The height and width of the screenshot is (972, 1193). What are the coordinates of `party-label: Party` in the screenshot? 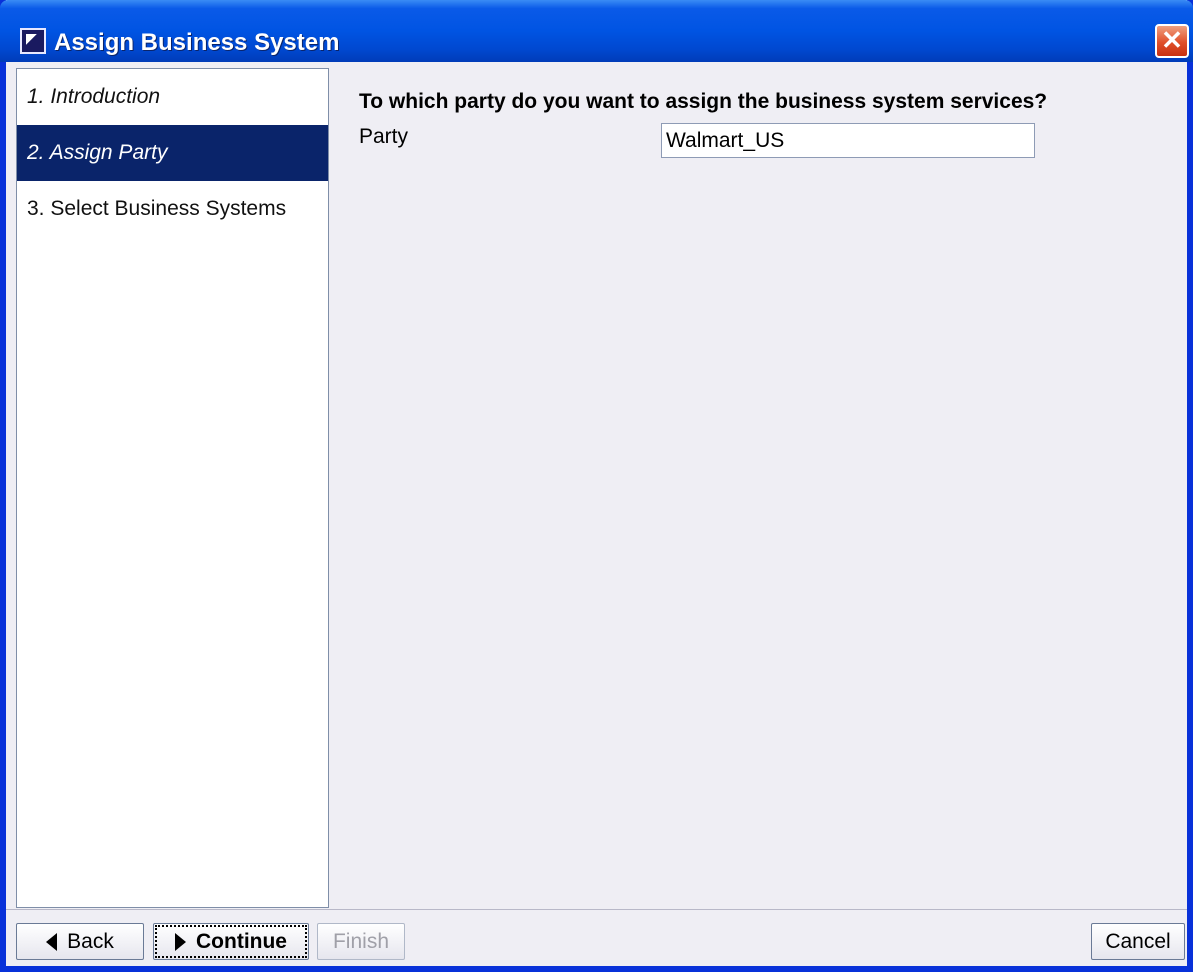 It's located at (384, 136).